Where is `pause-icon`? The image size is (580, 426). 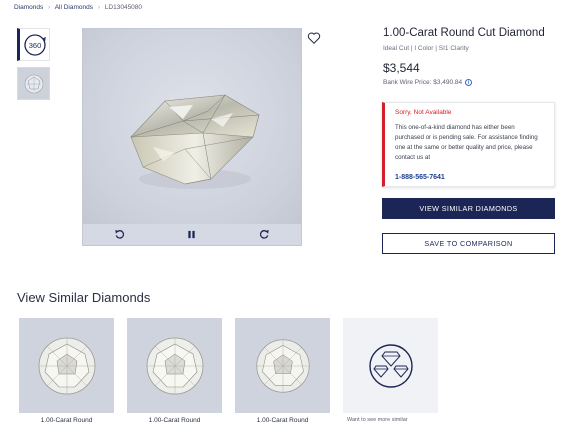 pause-icon is located at coordinates (192, 234).